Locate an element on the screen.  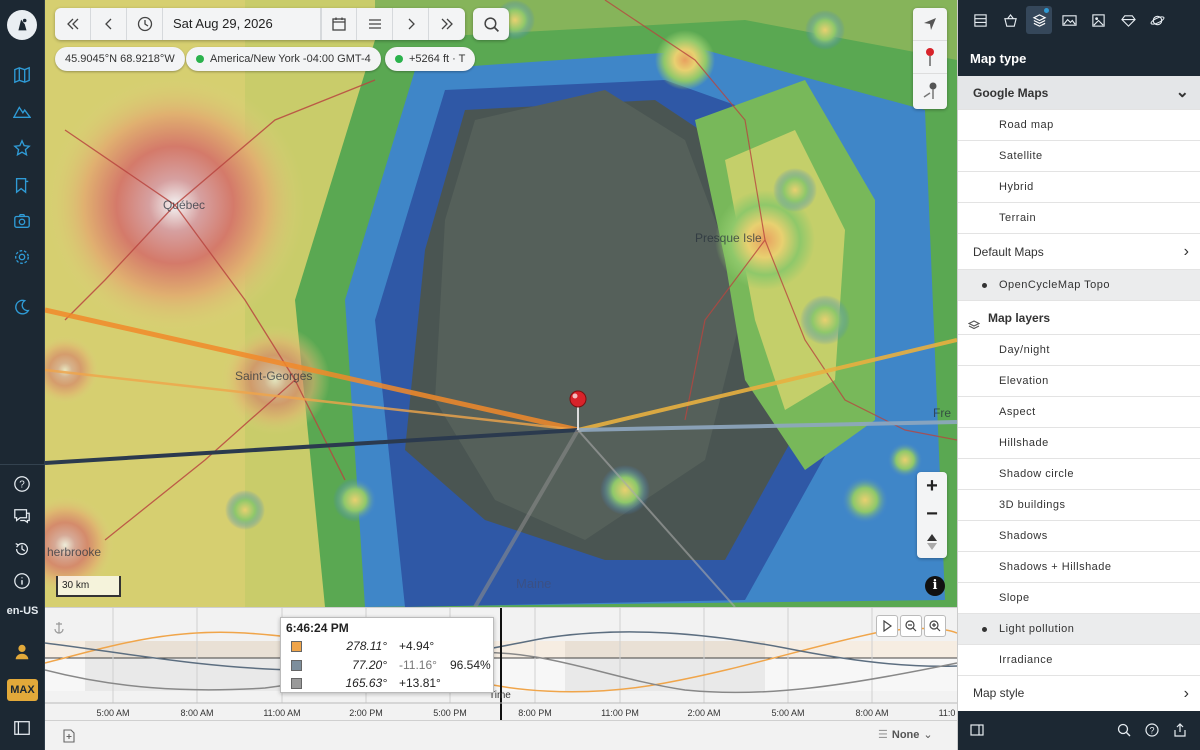
option-satellite: Satellite is located at coordinates (1079, 156).